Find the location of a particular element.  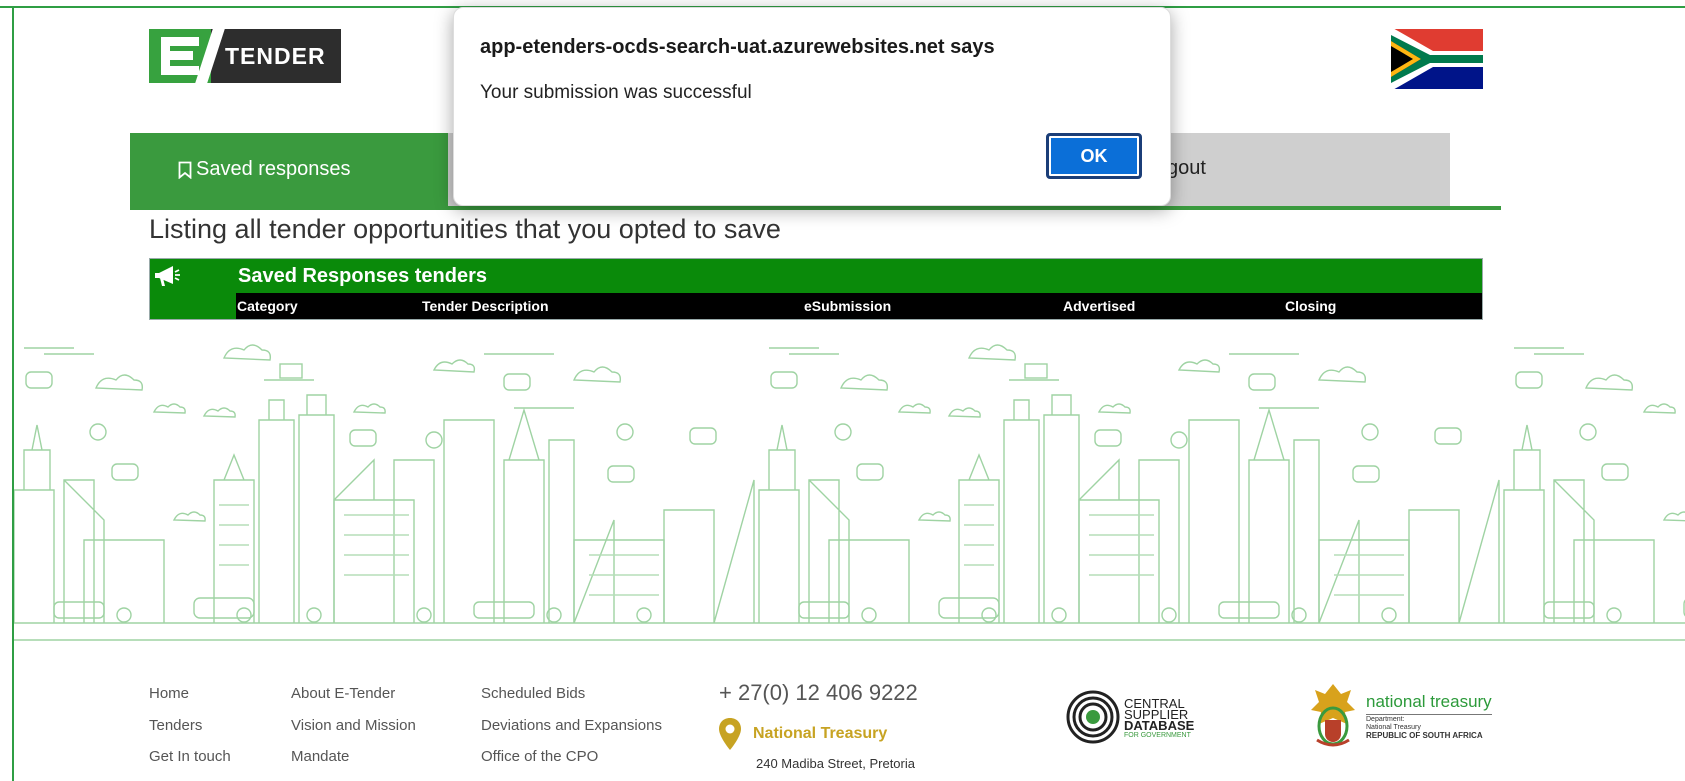

logo-text: TENDER is located at coordinates (276, 56).